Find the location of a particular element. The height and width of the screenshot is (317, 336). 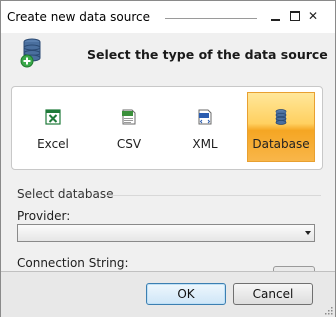

source-type-xml: XML is located at coordinates (205, 127).